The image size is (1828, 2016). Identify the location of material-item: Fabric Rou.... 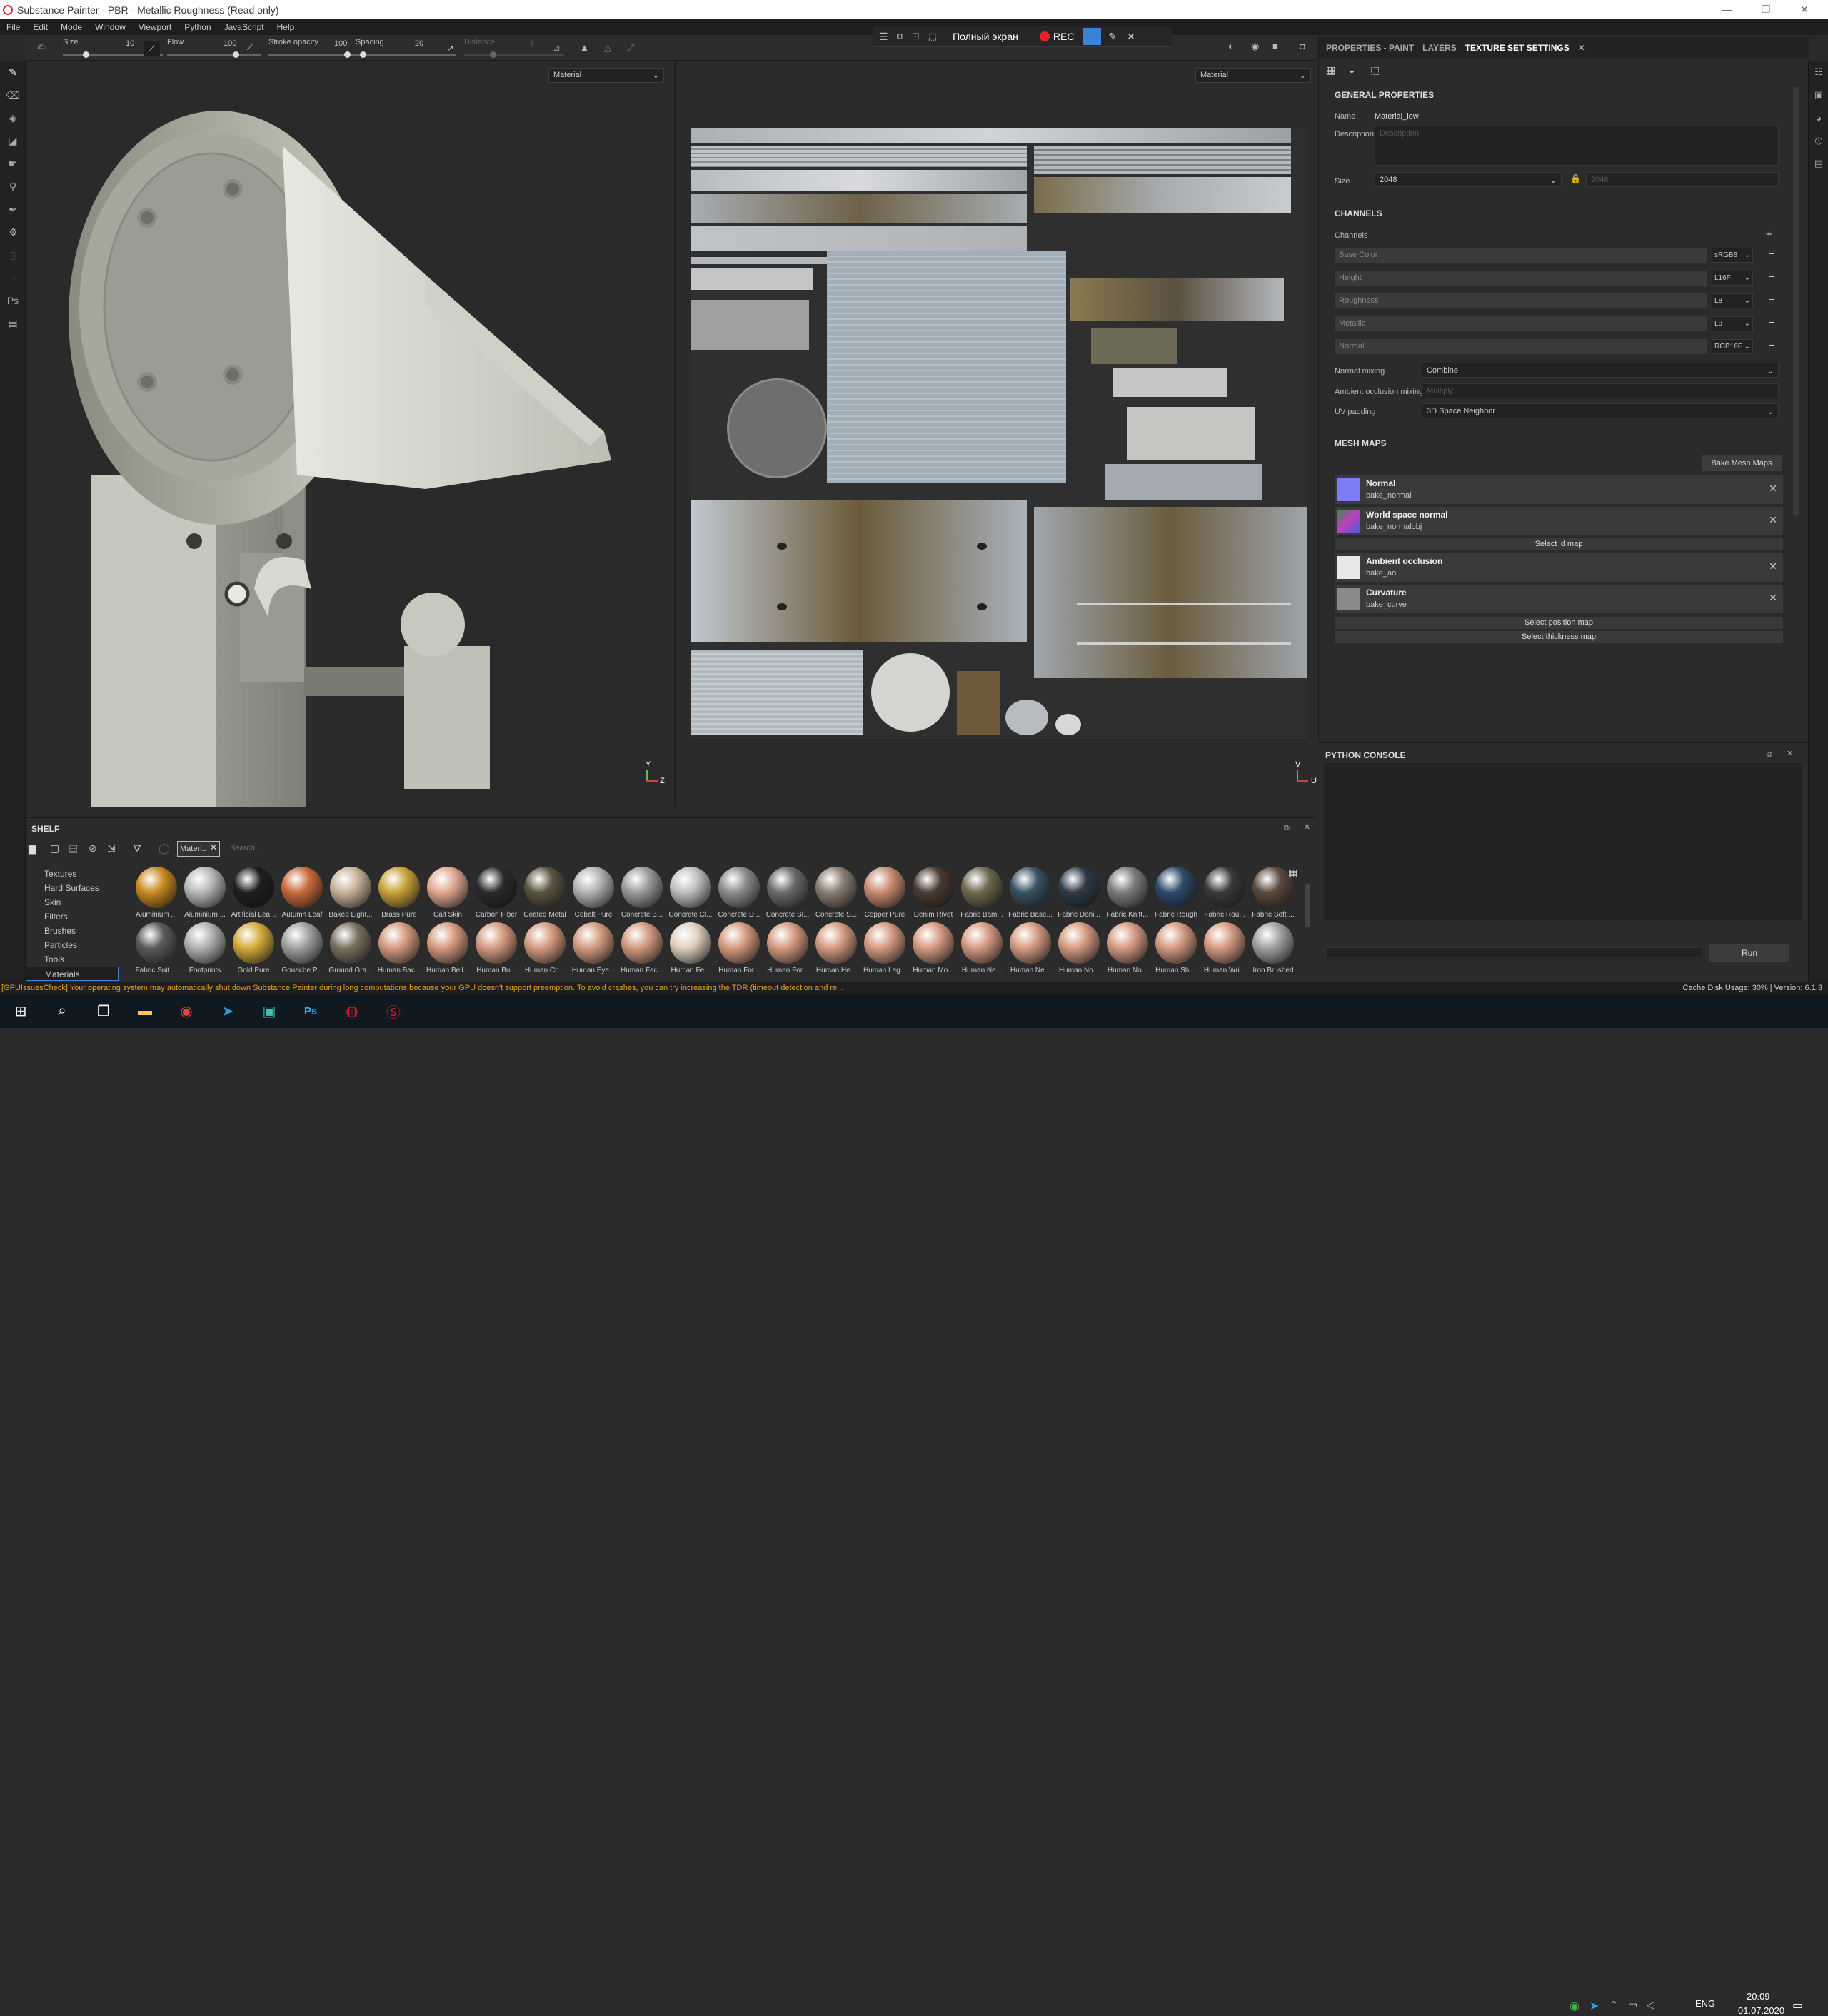
(1224, 893).